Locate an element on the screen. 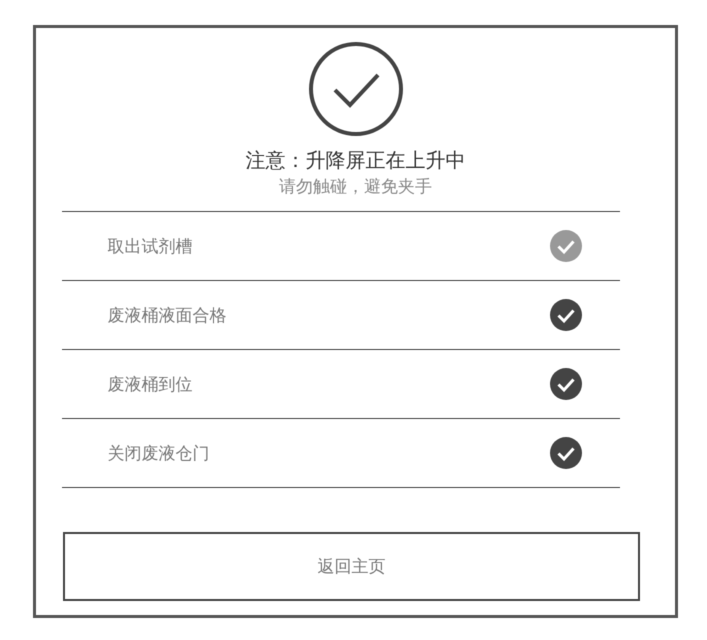  checklist-label: 关闭废液仓门 is located at coordinates (159, 453).